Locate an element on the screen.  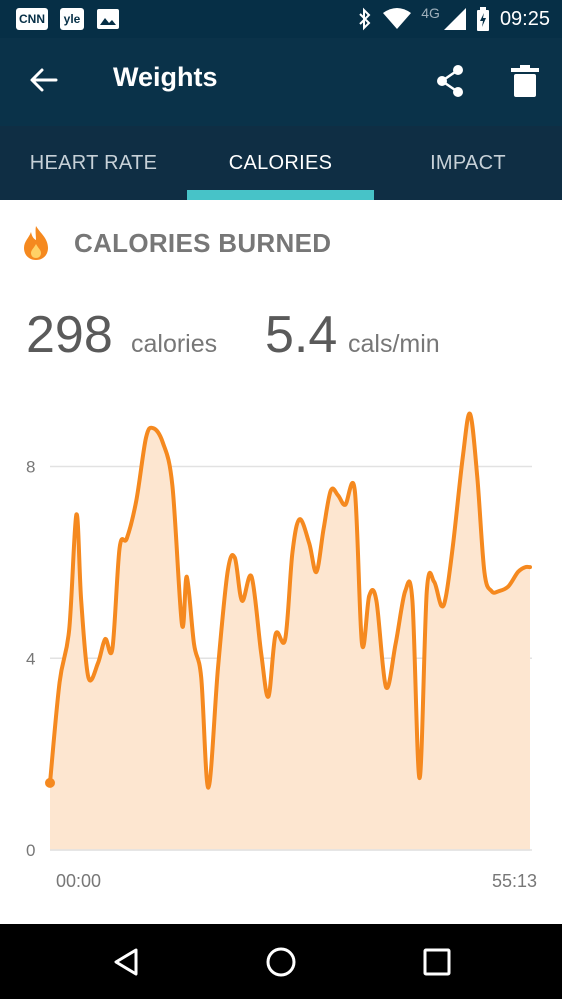
tab-calories: CALORIES is located at coordinates (280, 163).